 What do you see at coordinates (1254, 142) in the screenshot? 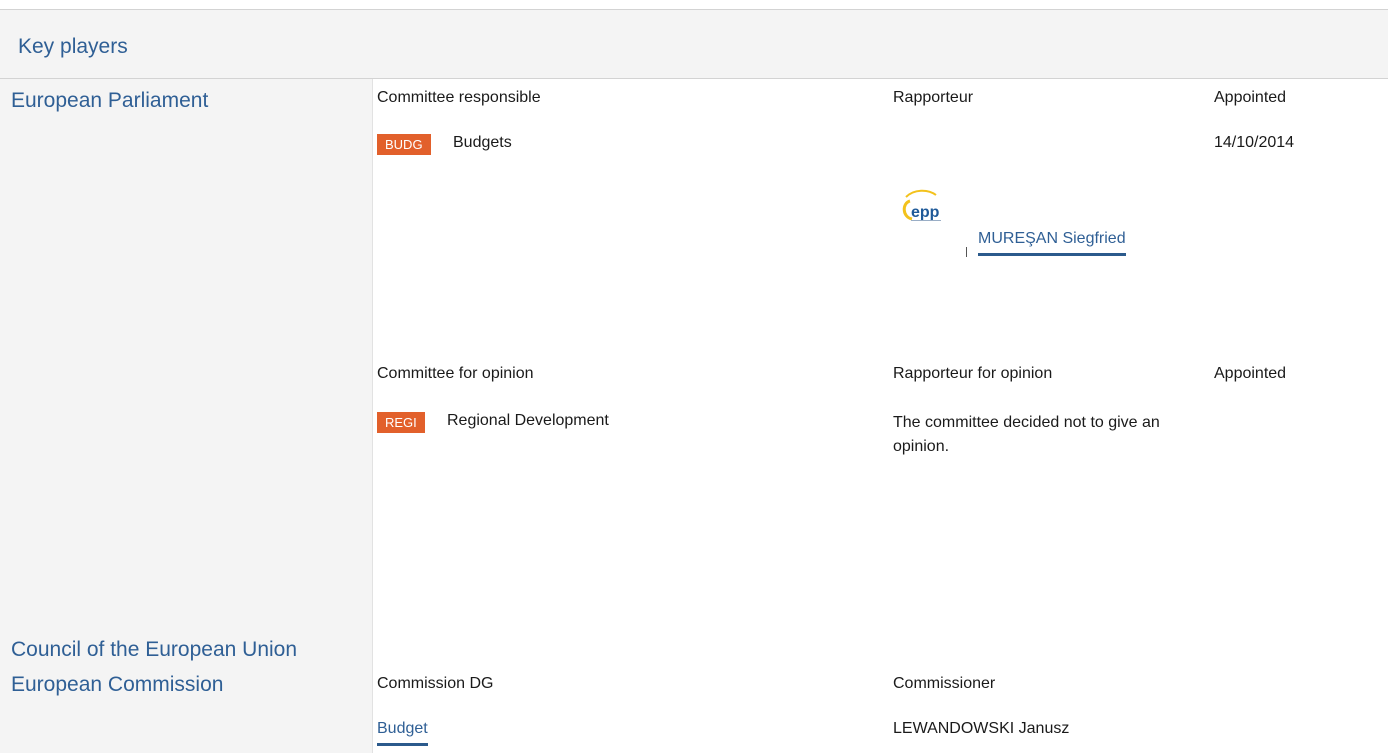
I see `appointed-date: 14/10/2014` at bounding box center [1254, 142].